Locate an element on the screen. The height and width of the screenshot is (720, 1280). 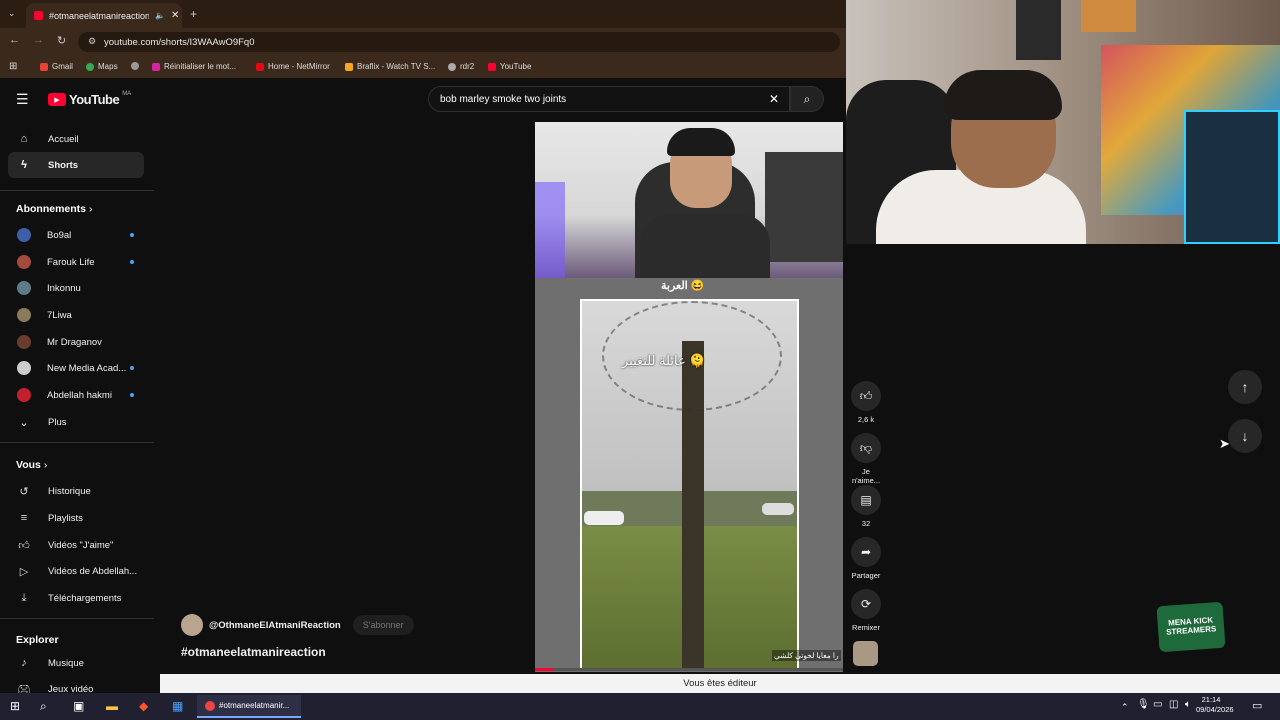
comments-button: ▤ 32 is located at coordinates (866, 506).